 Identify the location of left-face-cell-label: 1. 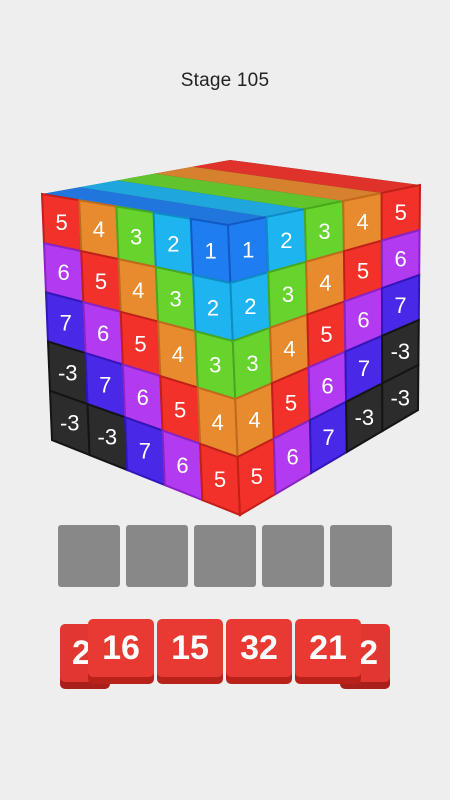
(210, 250).